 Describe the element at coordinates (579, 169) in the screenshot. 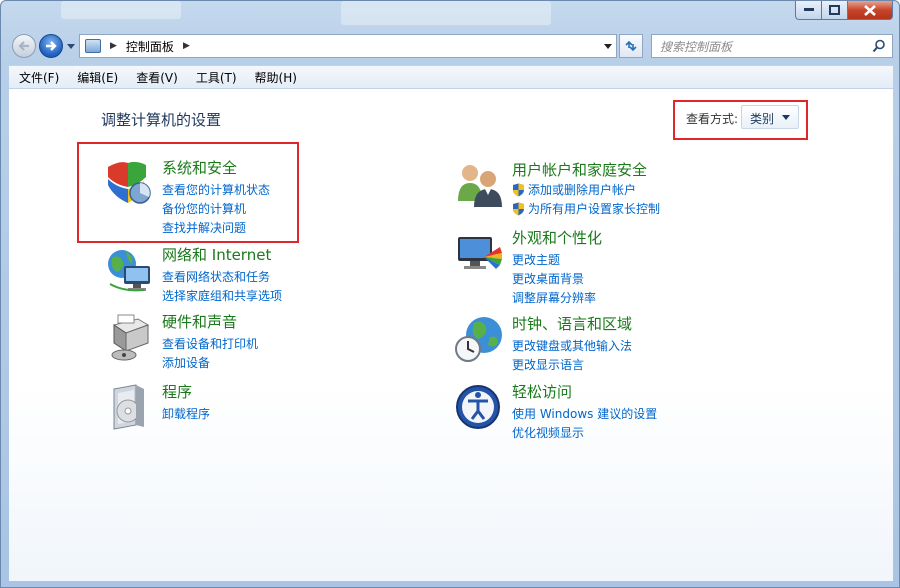

I see `category-title: 用户帐户和家庭安全` at that location.